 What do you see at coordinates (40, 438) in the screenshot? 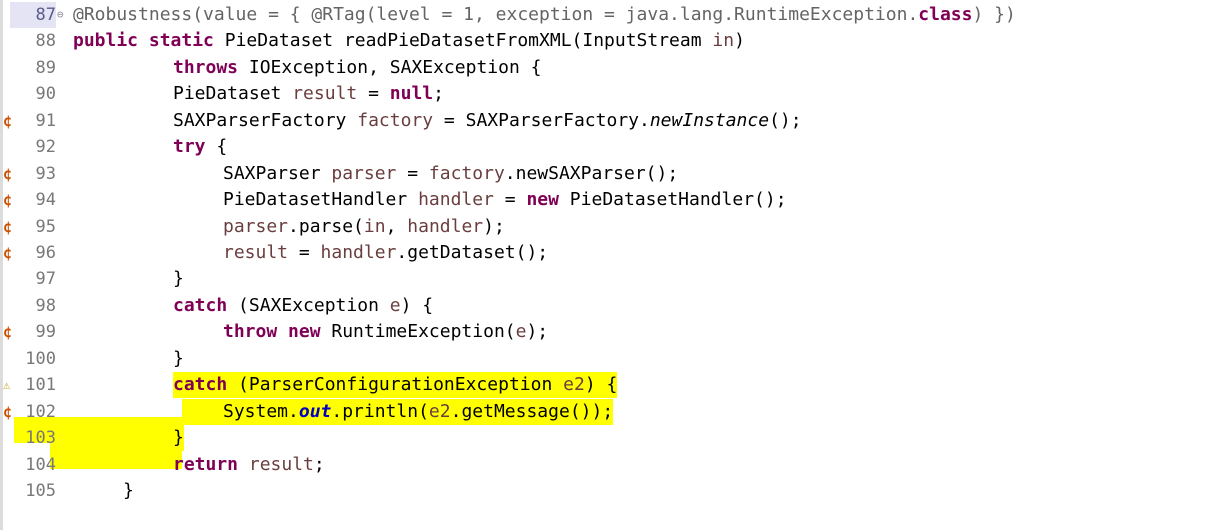
I see `line-number: 103` at bounding box center [40, 438].